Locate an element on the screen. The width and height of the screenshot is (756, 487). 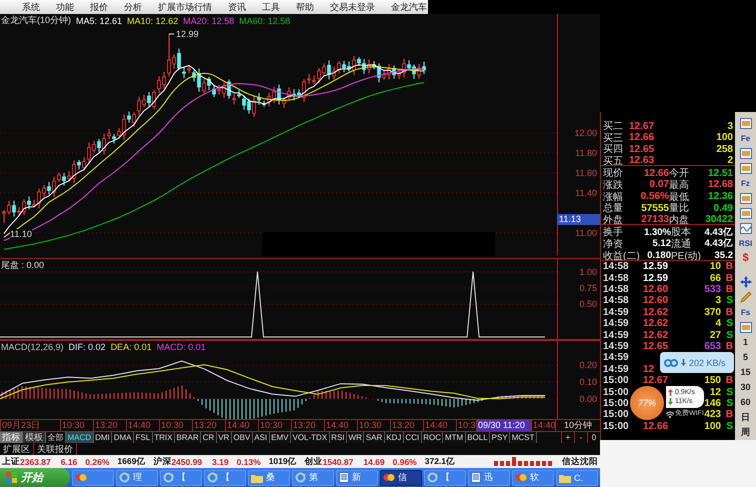
menu-item: 工具 is located at coordinates (271, 7).